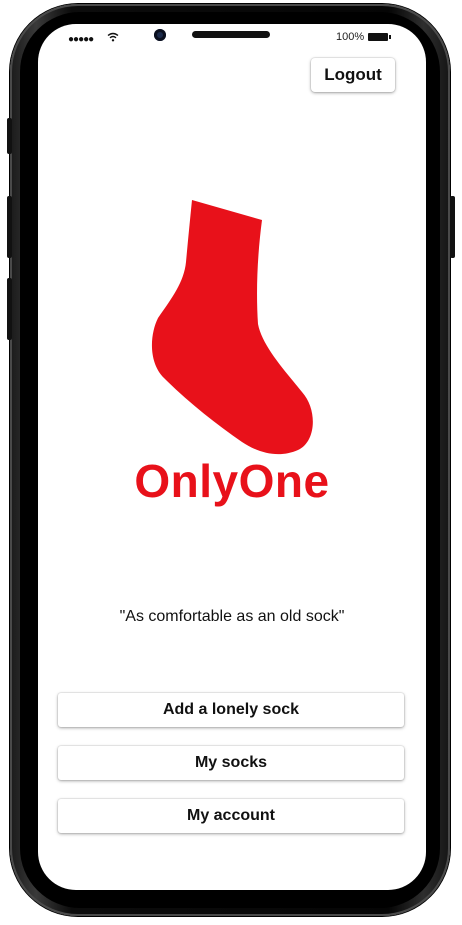 The height and width of the screenshot is (925, 462). What do you see at coordinates (231, 34) in the screenshot?
I see `earpiece-speaker` at bounding box center [231, 34].